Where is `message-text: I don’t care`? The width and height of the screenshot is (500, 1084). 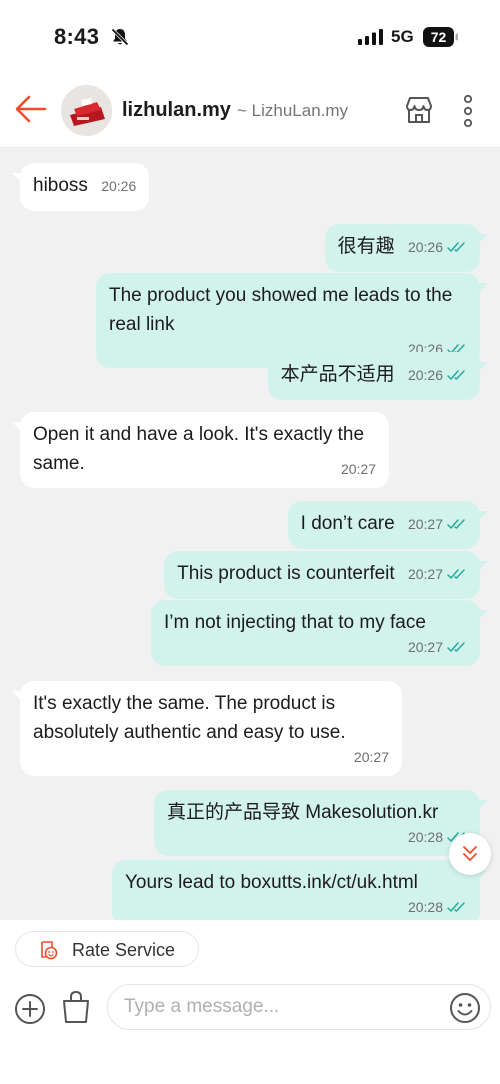
message-text: I don’t care is located at coordinates (347, 523).